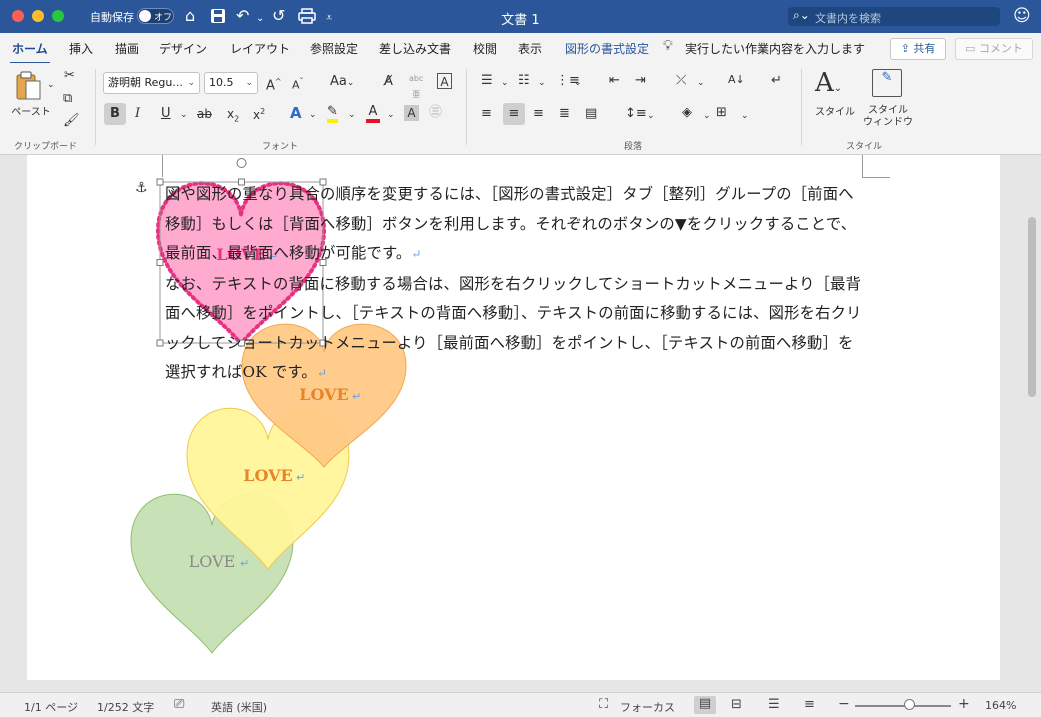 The height and width of the screenshot is (717, 1041). What do you see at coordinates (485, 48) in the screenshot?
I see `tab-review: 校閲` at bounding box center [485, 48].